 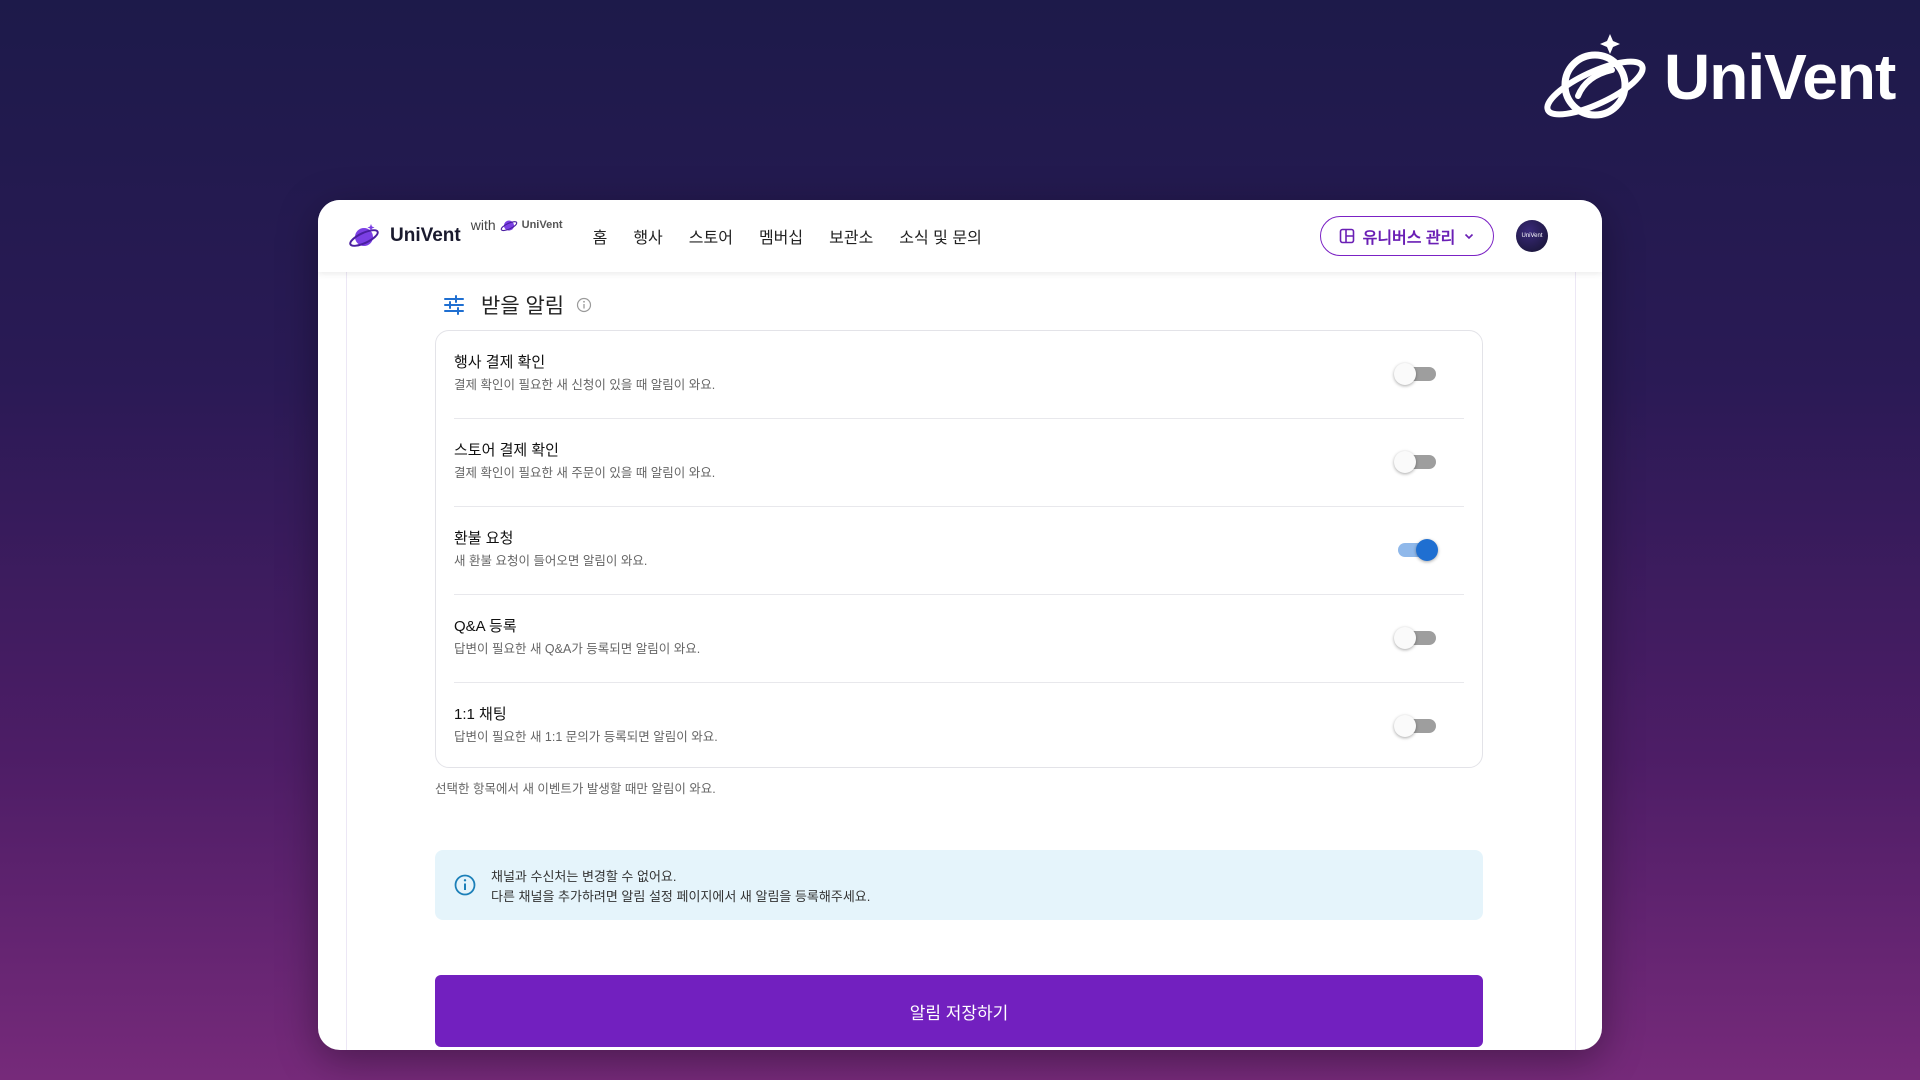 I want to click on header-logo-text: UniVent, so click(x=425, y=235).